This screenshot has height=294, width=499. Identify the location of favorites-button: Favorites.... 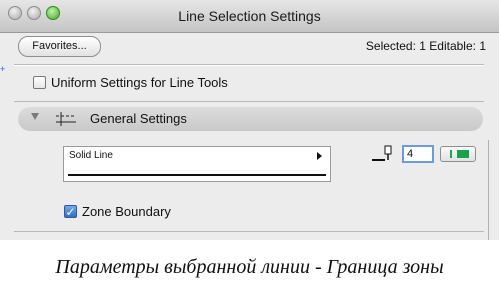
(59, 46).